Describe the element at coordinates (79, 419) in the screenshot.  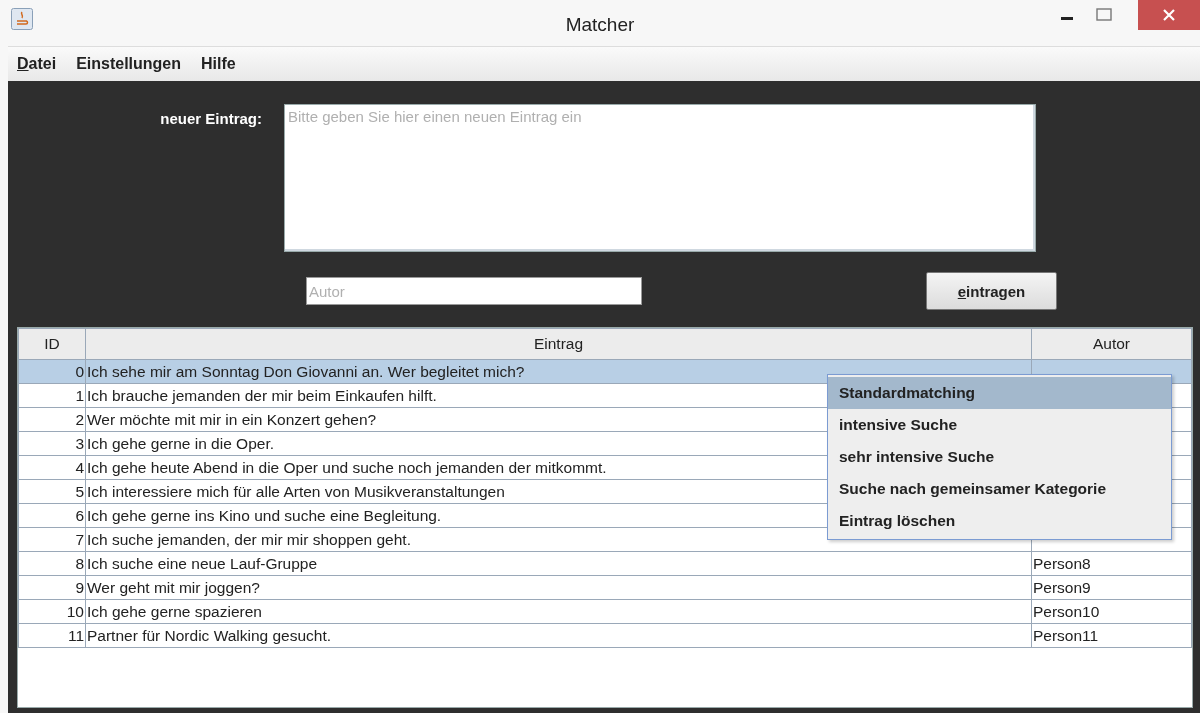
I see `table-cell: 2` at that location.